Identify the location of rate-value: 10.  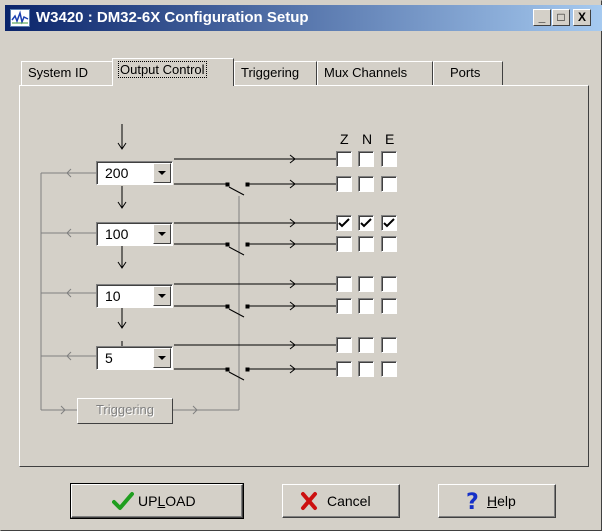
(113, 296).